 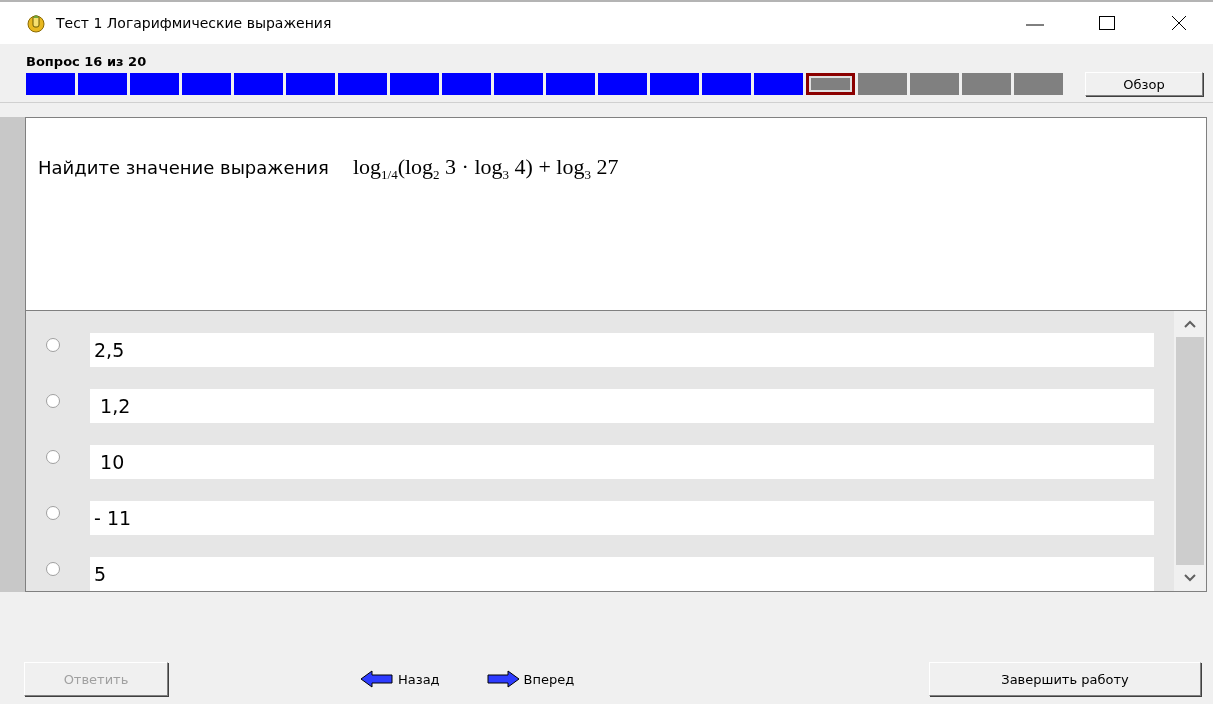 What do you see at coordinates (622, 462) in the screenshot?
I see `answer-option: 10` at bounding box center [622, 462].